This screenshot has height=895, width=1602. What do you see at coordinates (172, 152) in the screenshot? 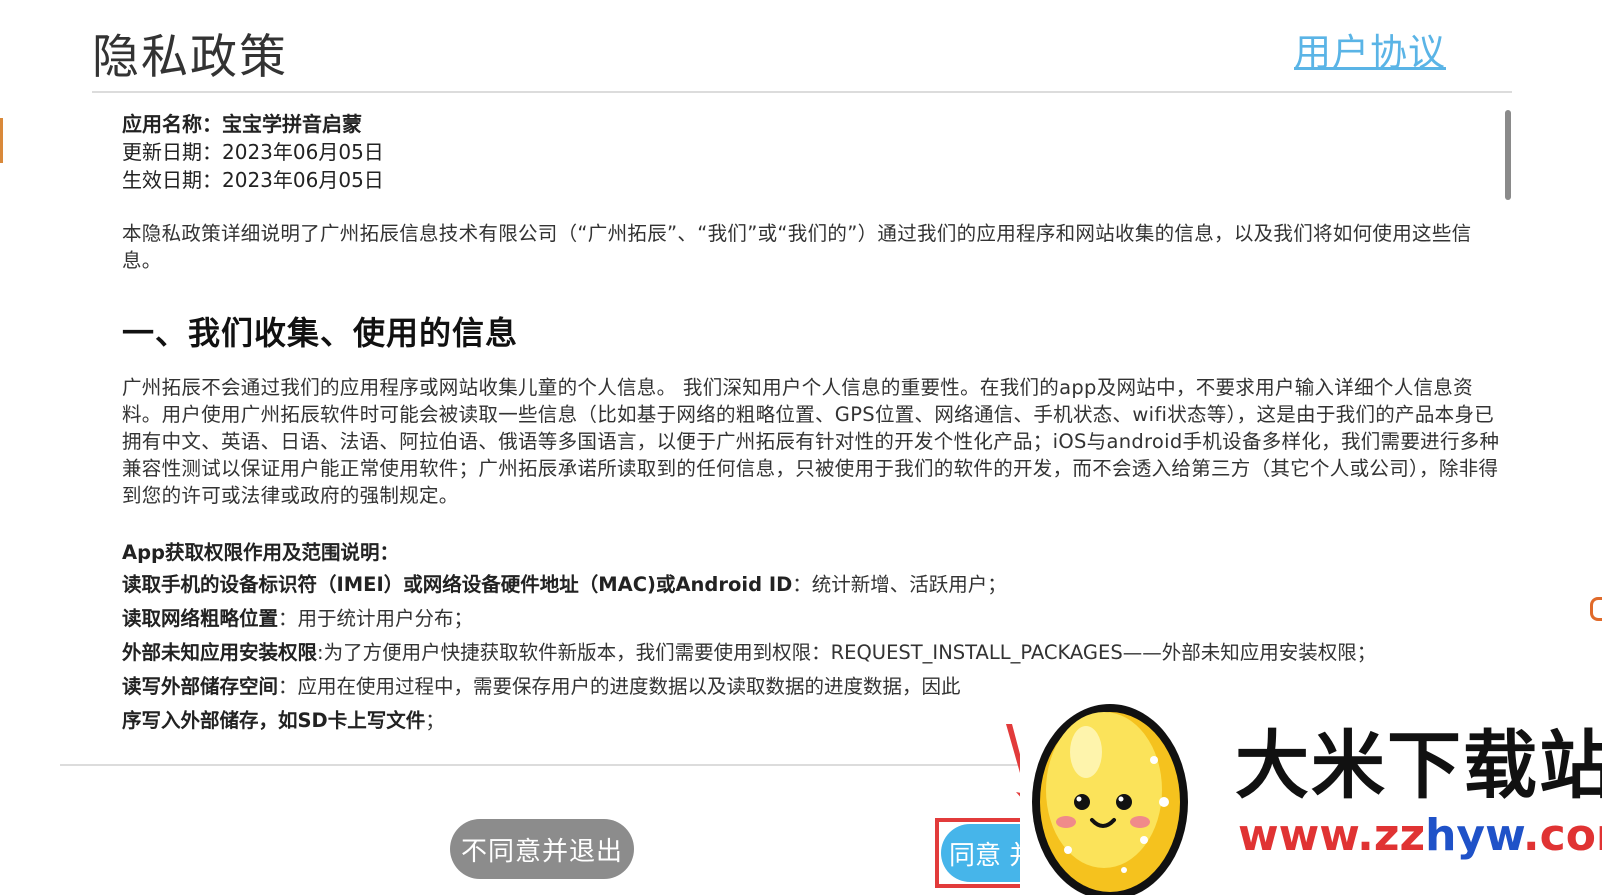
I see `updated-date-label: 更新日期：` at bounding box center [172, 152].